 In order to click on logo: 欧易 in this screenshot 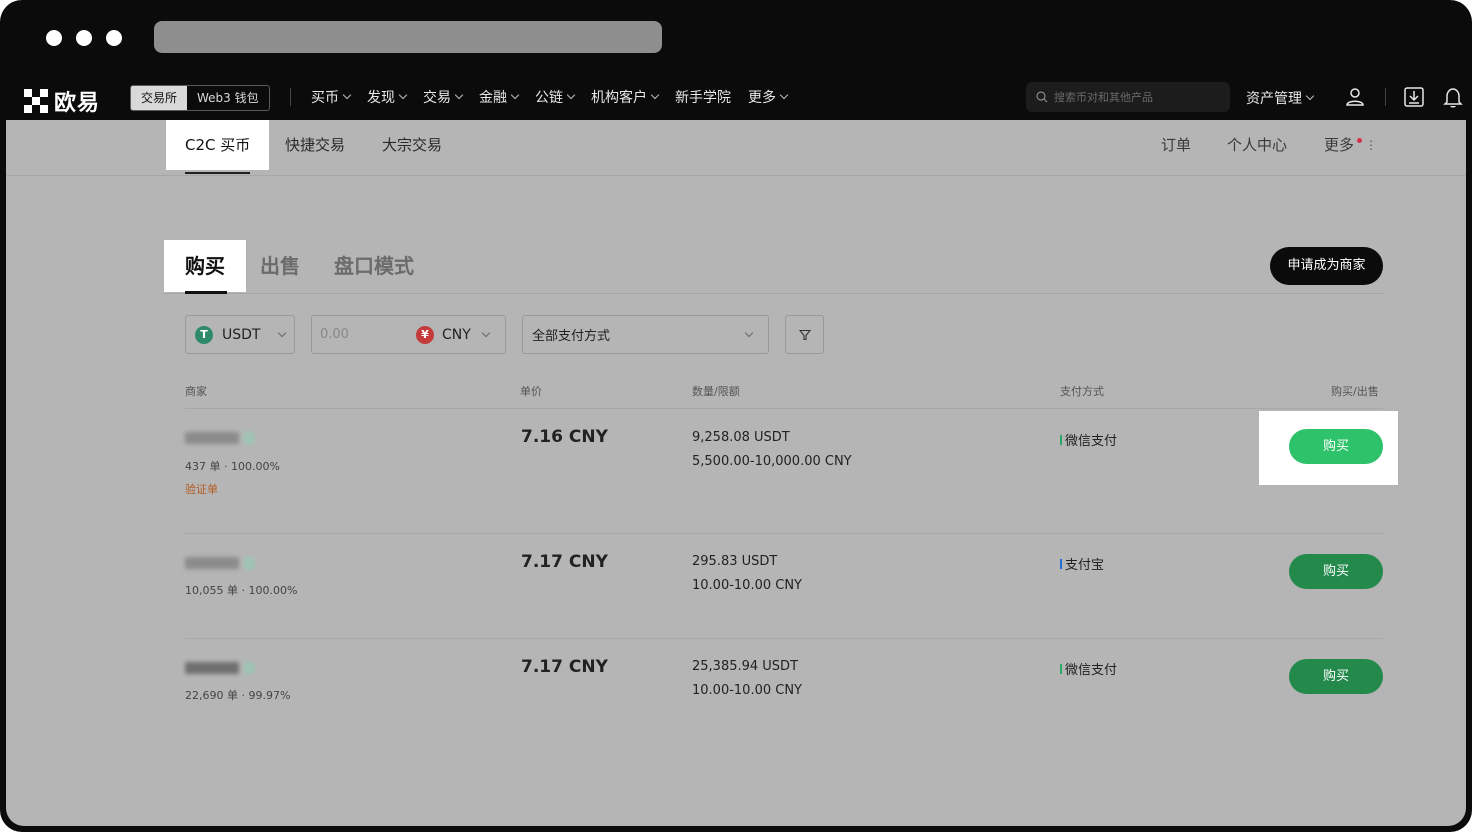, I will do `click(62, 101)`.